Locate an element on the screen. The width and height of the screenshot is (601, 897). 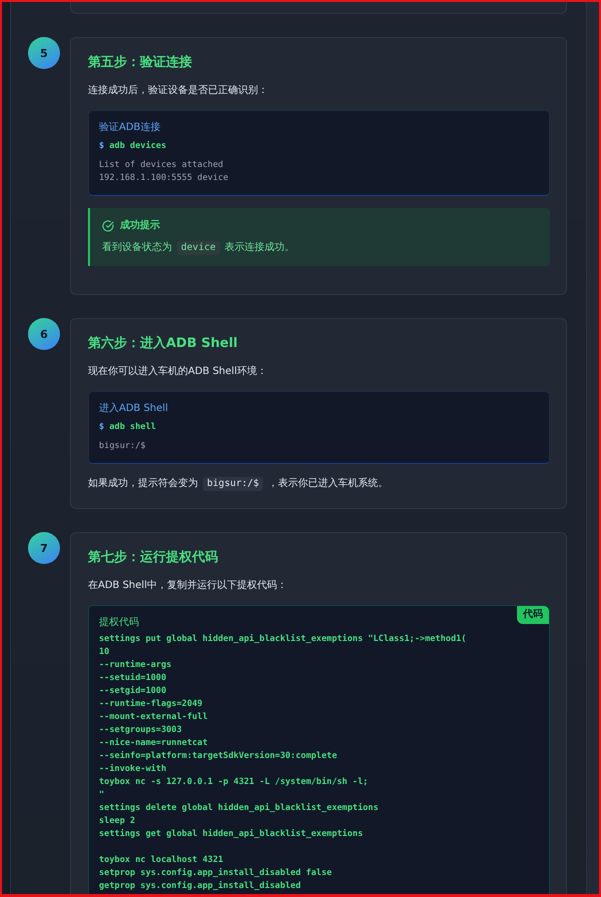
code-line: --setgroups=3003 is located at coordinates (141, 730).